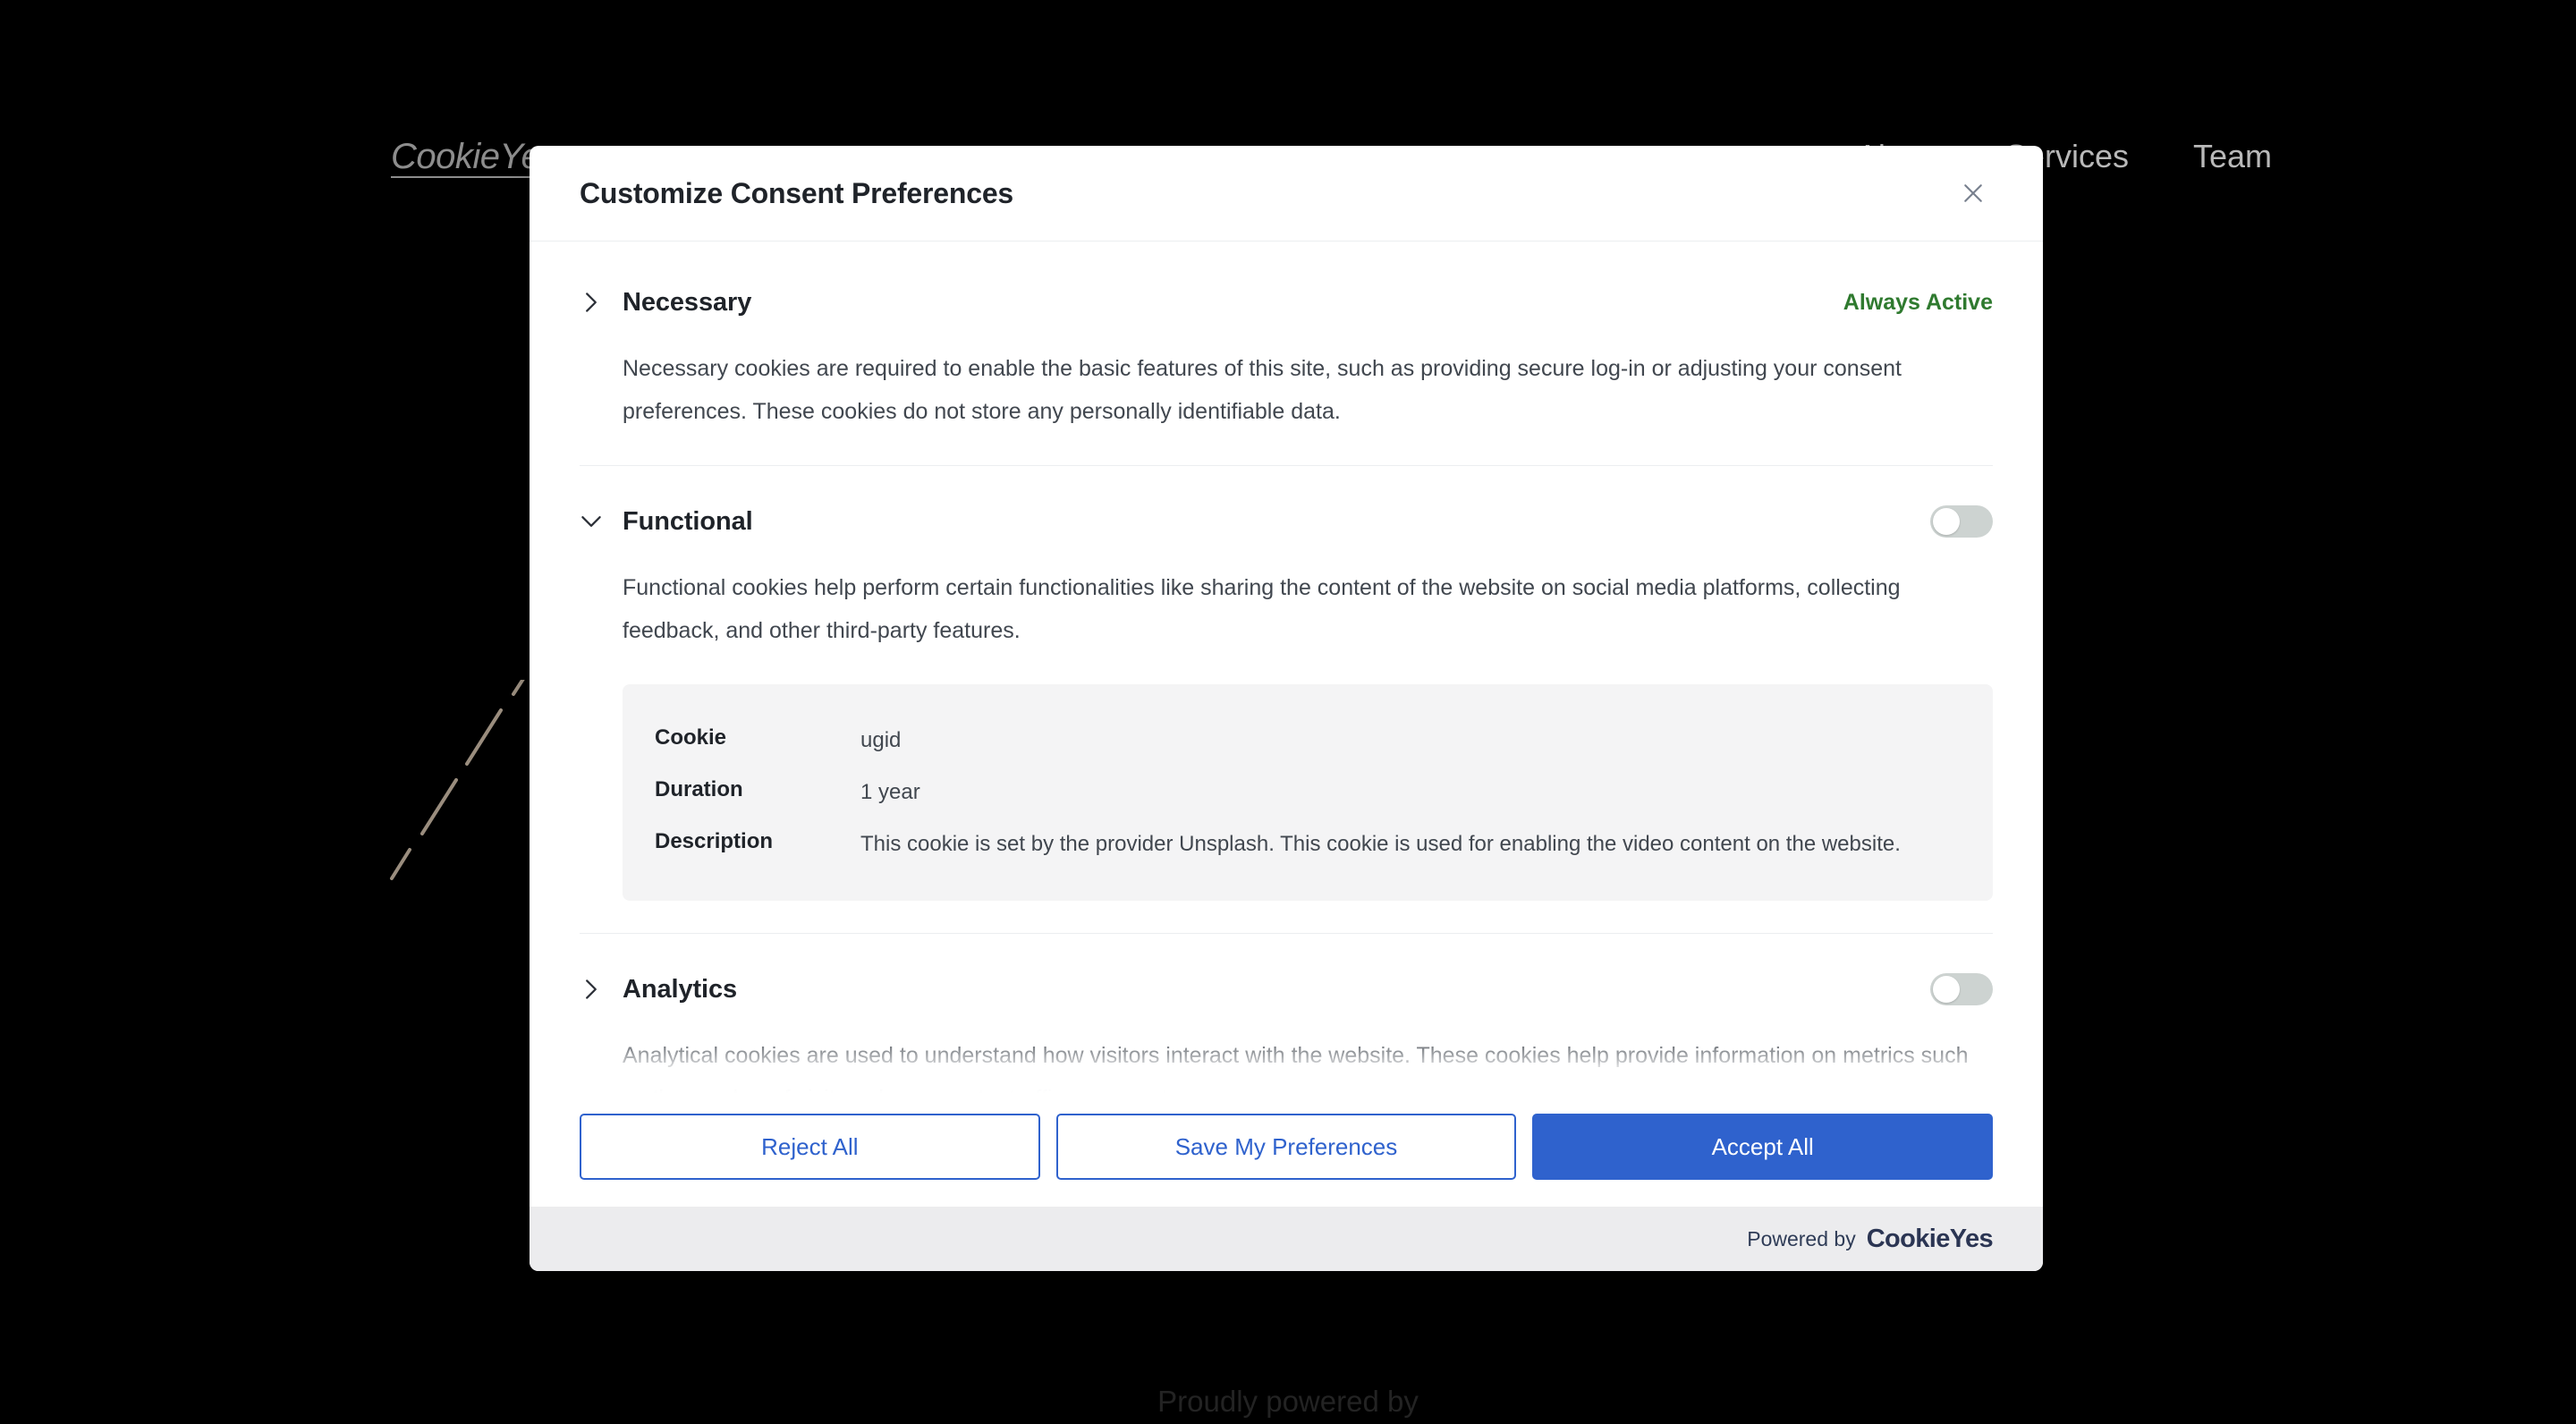  Describe the element at coordinates (1286, 521) in the screenshot. I see `category-header: Functional` at that location.